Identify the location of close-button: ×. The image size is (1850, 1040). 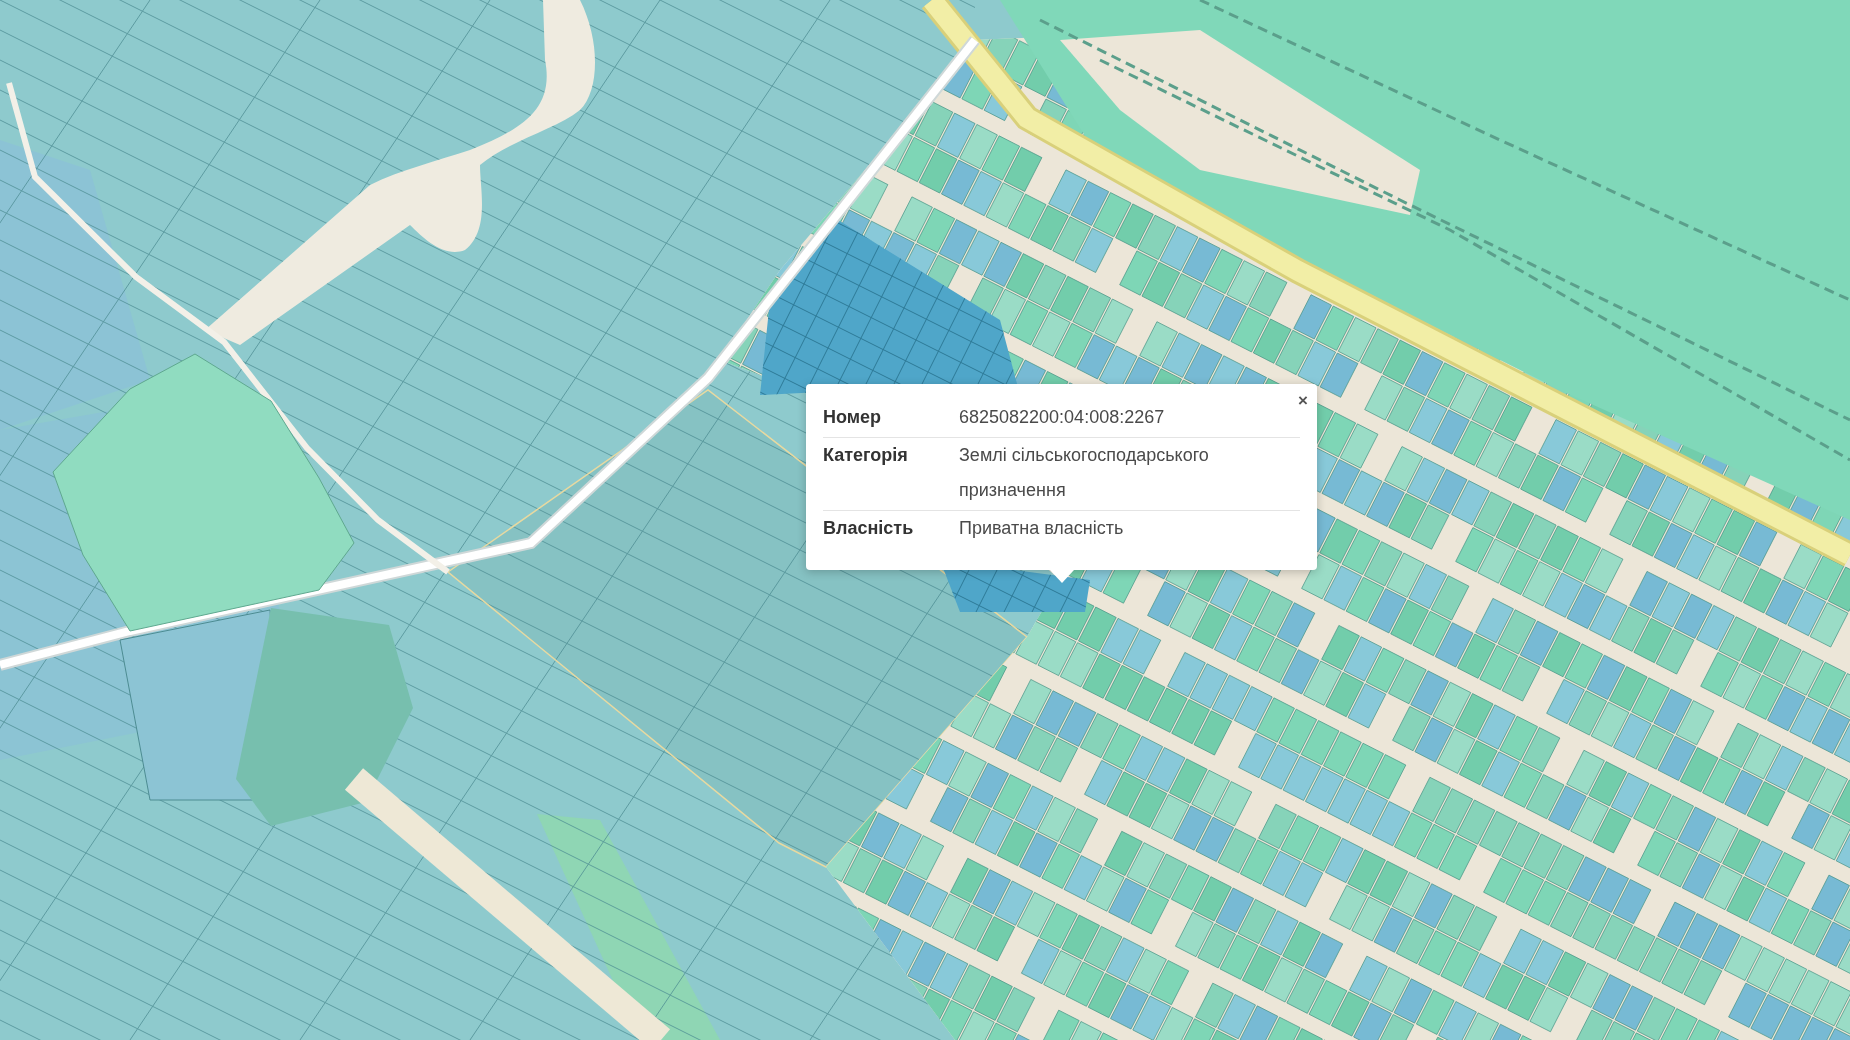
(1303, 400).